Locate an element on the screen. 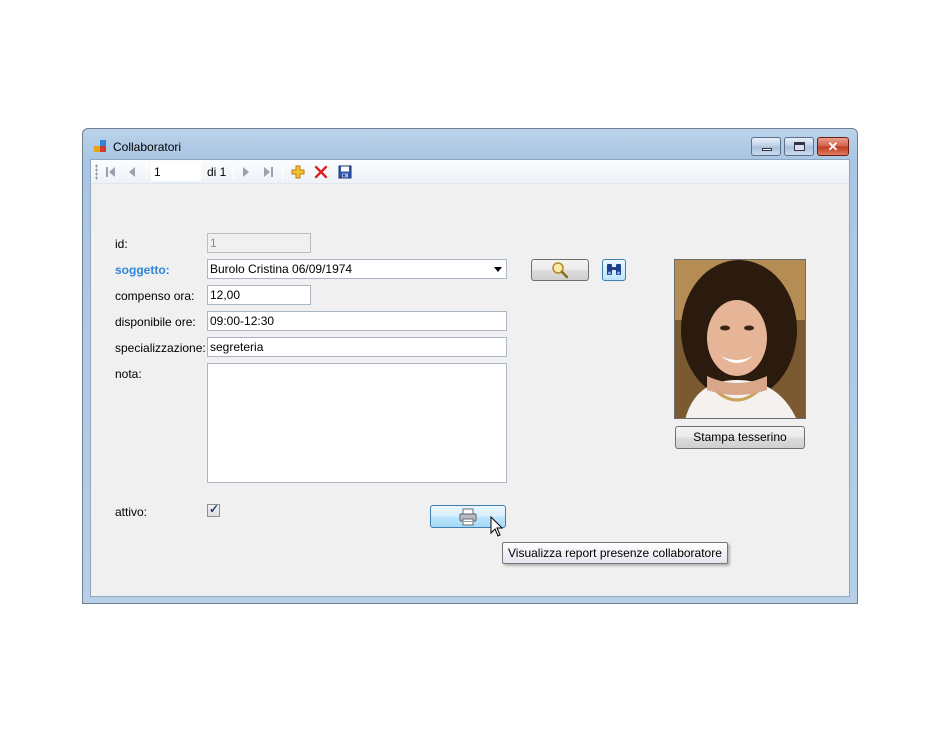  add-new-icon is located at coordinates (298, 172).